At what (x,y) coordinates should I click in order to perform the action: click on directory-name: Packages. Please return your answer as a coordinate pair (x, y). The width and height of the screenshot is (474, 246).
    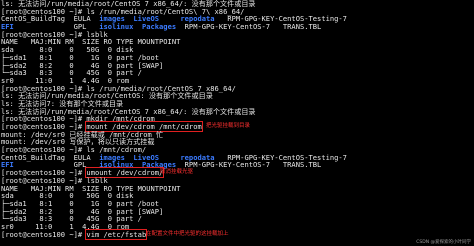
    Looking at the image, I should click on (159, 27).